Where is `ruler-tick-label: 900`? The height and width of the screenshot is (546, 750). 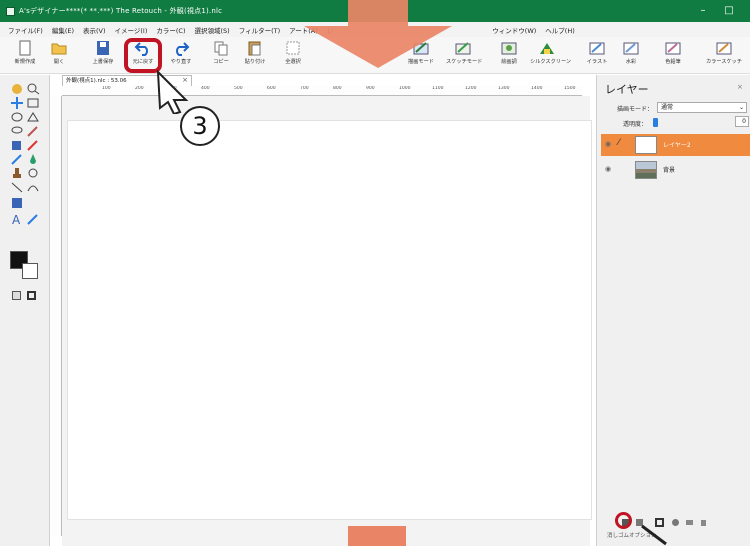 ruler-tick-label: 900 is located at coordinates (370, 88).